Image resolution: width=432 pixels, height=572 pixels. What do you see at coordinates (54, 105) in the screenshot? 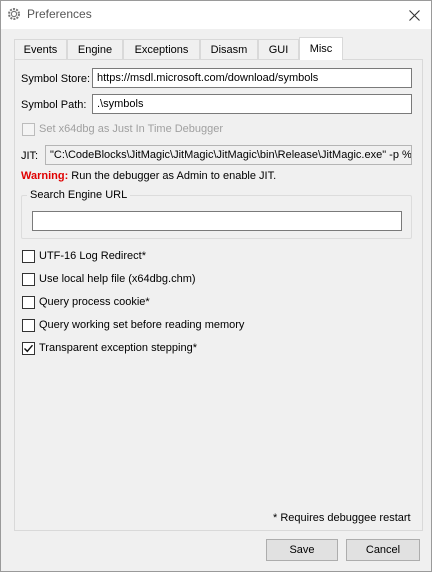
I see `symbol-path-label: Symbol Path:` at bounding box center [54, 105].